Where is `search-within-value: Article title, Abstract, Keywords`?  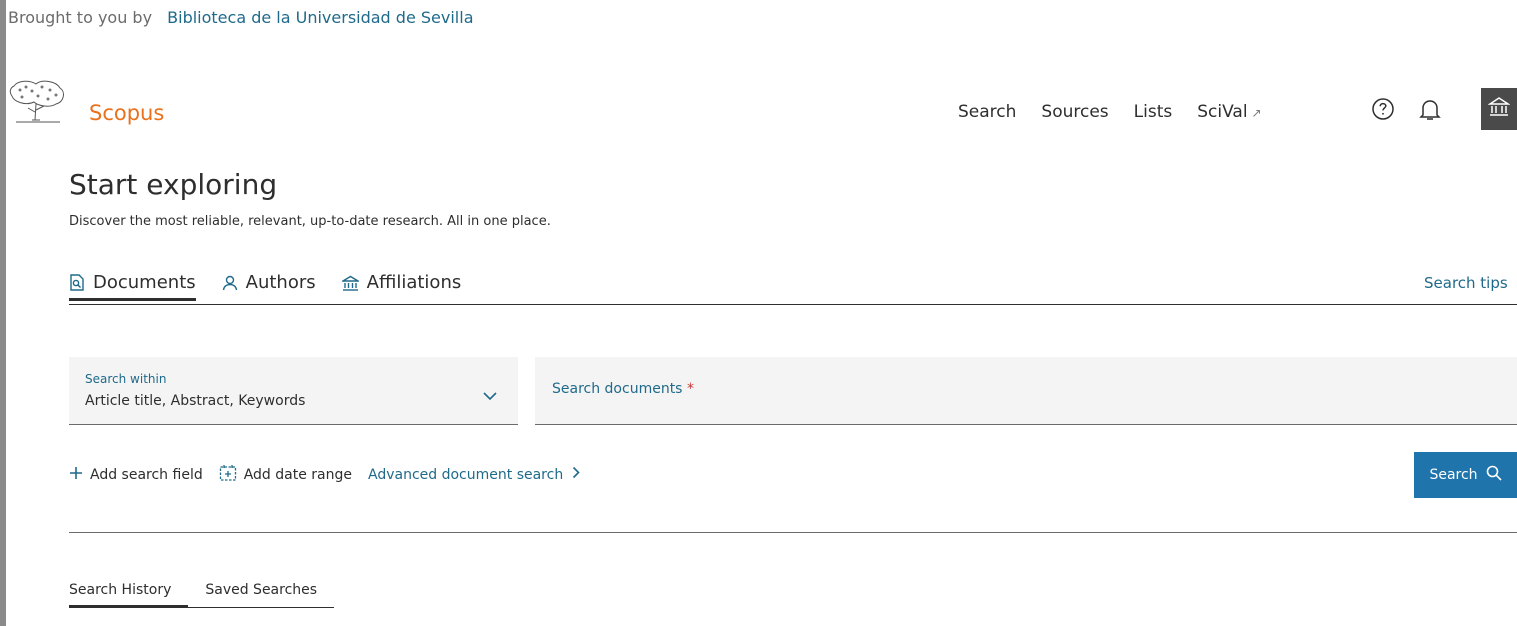 search-within-value: Article title, Abstract, Keywords is located at coordinates (195, 401).